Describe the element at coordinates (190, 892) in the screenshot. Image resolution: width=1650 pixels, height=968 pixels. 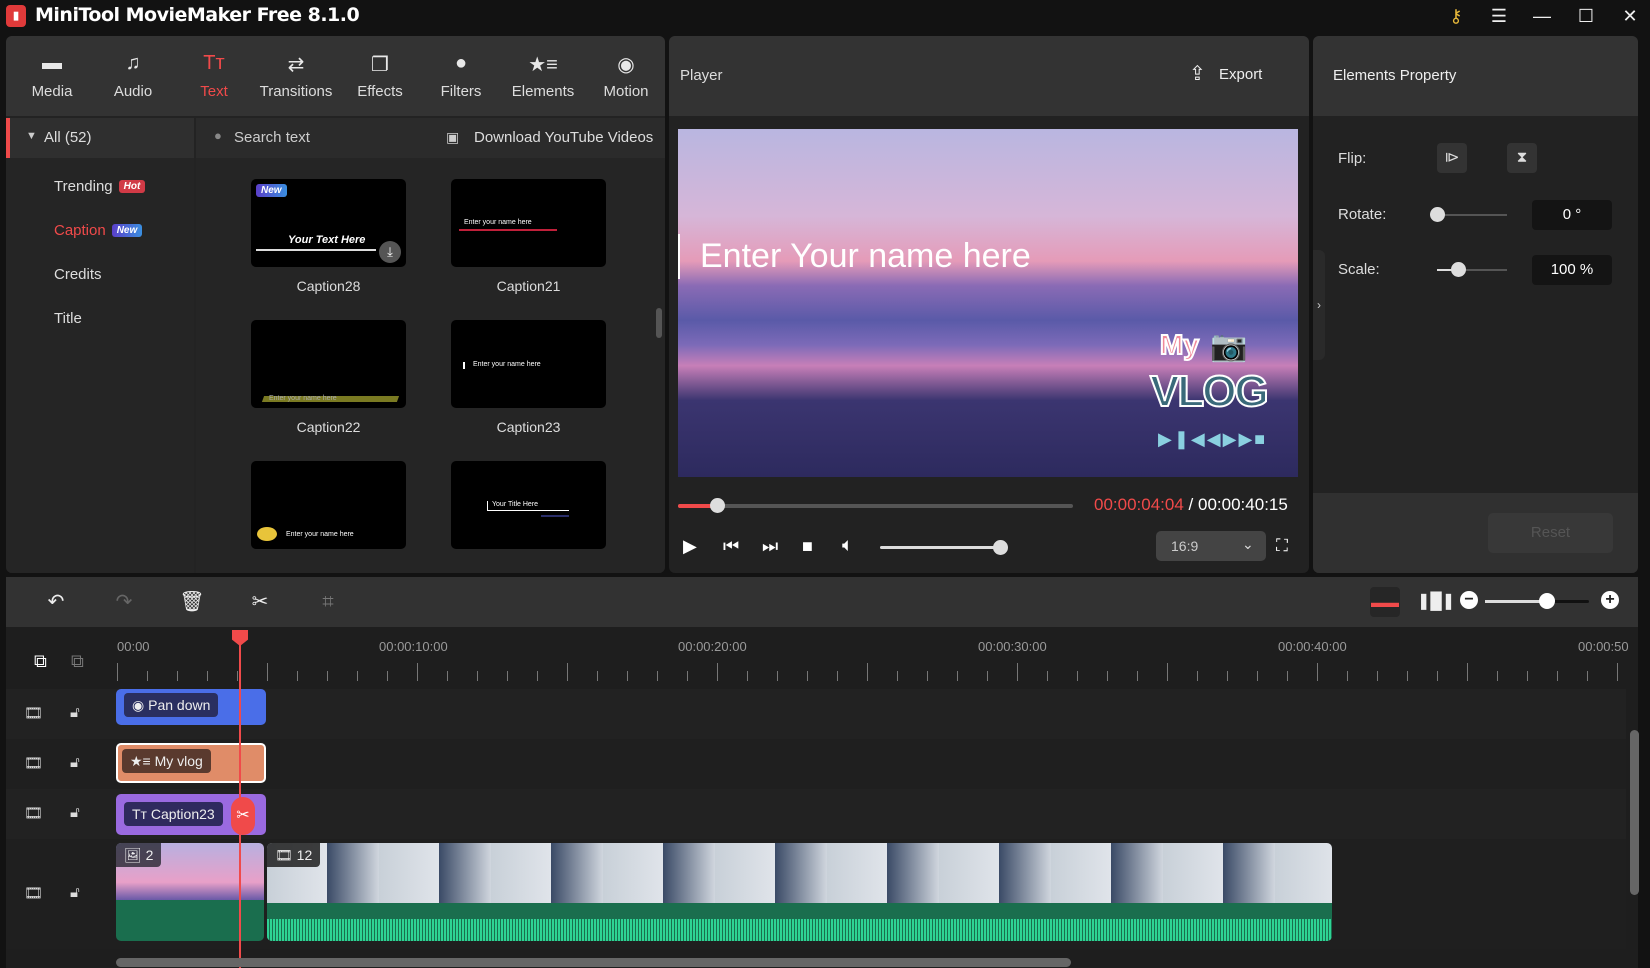
I see `image-clip: 🖼︎ 2` at that location.